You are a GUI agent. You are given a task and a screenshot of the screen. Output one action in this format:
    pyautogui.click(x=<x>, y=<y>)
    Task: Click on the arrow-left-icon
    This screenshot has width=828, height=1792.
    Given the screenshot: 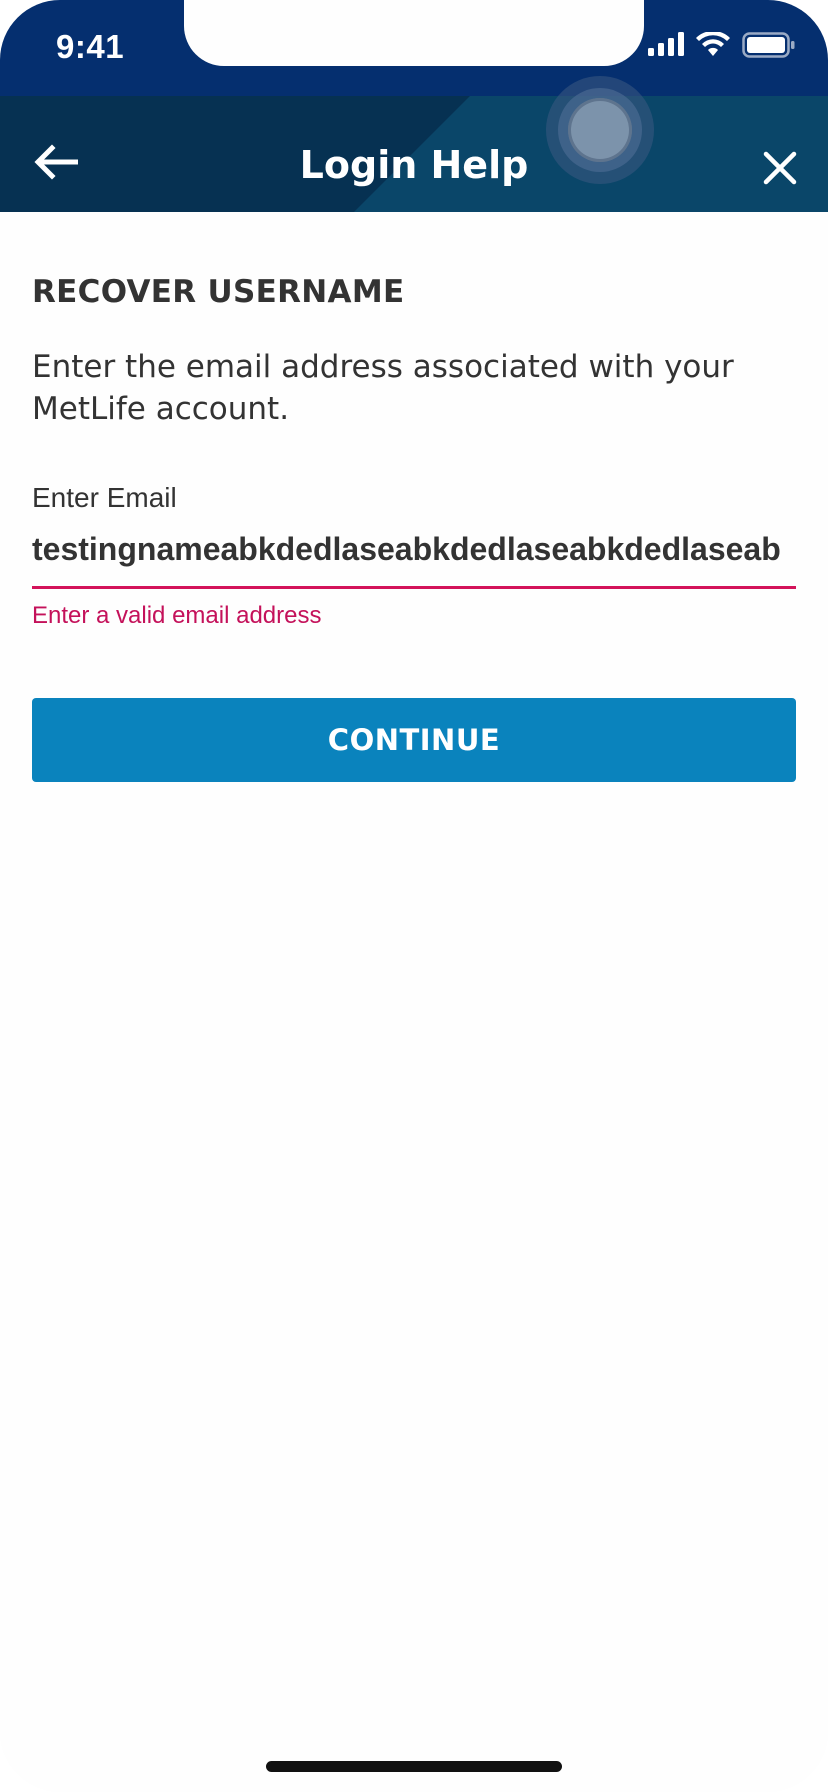 What is the action you would take?
    pyautogui.click(x=56, y=162)
    